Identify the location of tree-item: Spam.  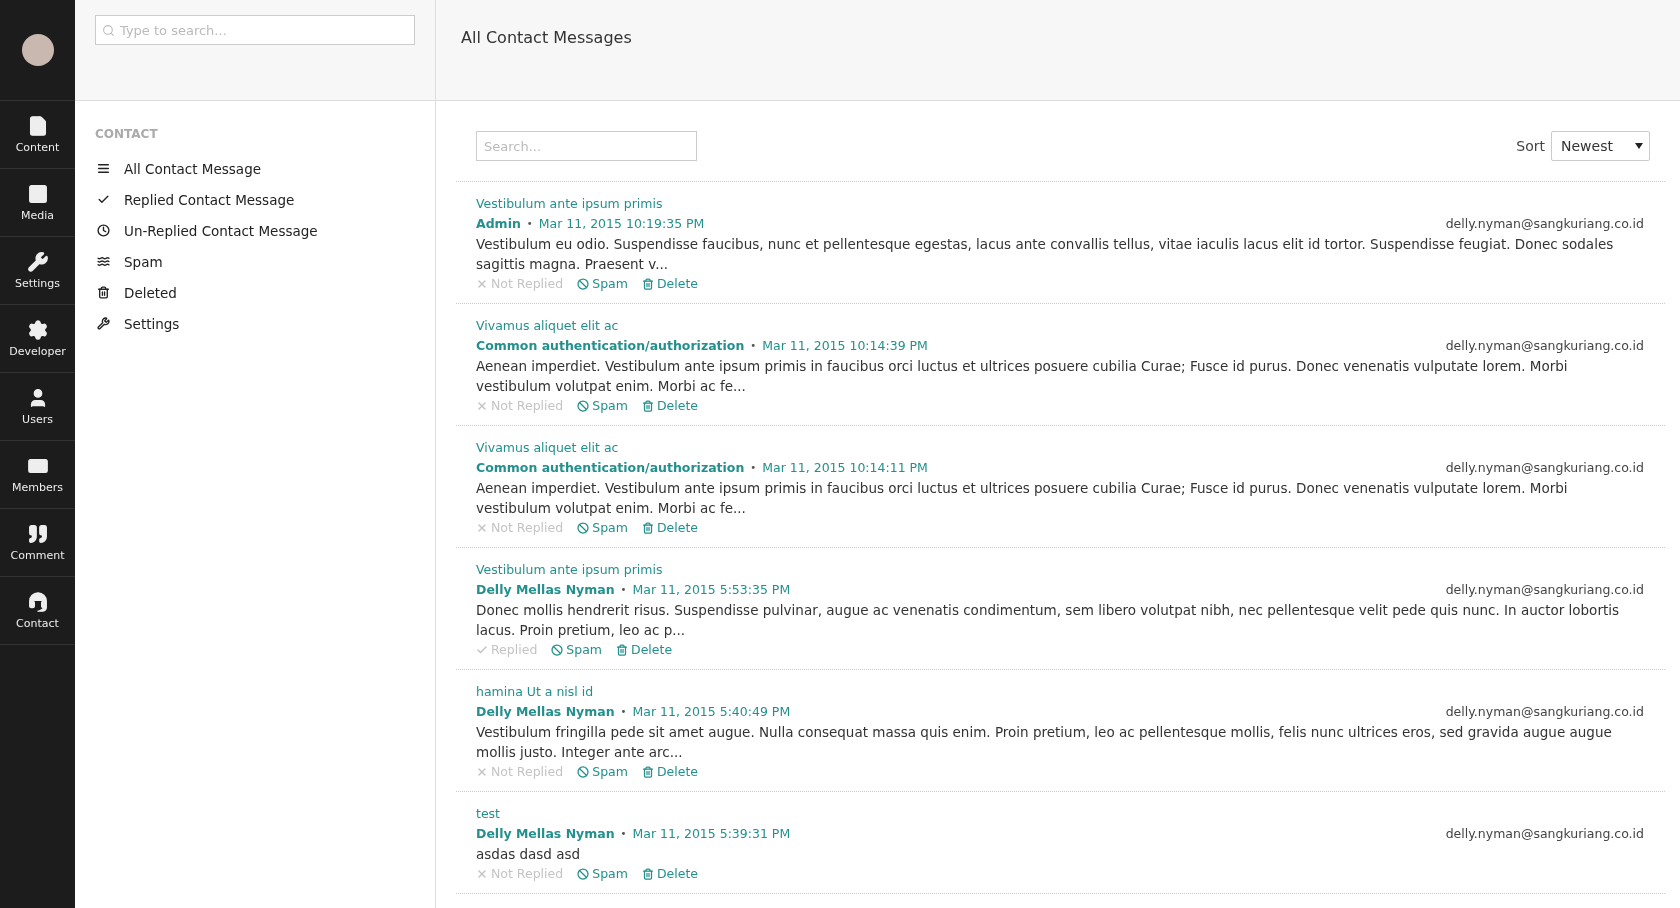
(255, 261).